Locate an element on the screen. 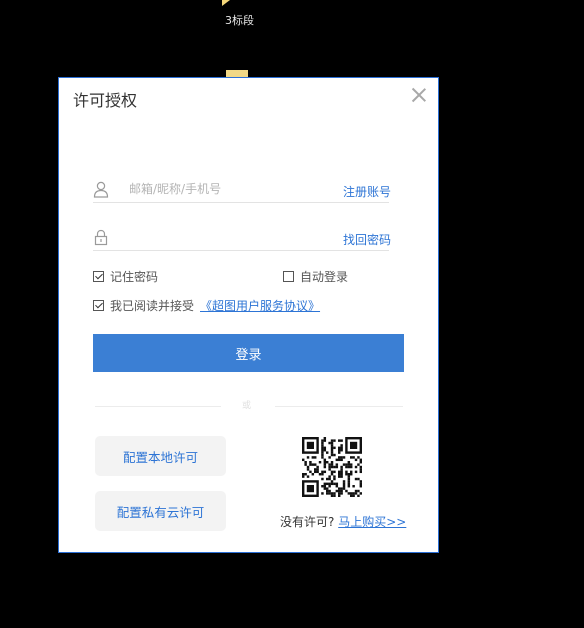  register-link: 注册账号 is located at coordinates (367, 191).